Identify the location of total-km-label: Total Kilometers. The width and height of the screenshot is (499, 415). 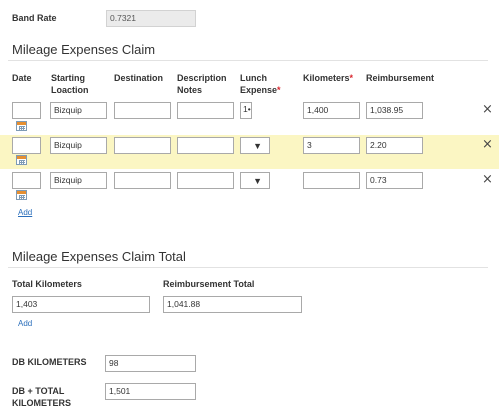
(47, 284).